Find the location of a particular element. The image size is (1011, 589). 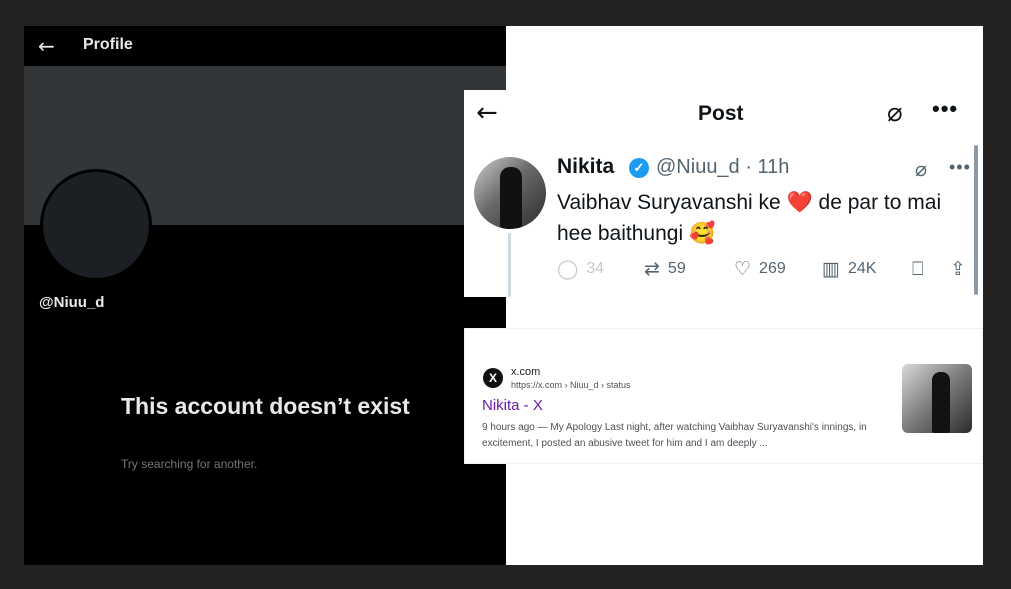

account-missing-subtitle: Try searching for another. is located at coordinates (189, 464).